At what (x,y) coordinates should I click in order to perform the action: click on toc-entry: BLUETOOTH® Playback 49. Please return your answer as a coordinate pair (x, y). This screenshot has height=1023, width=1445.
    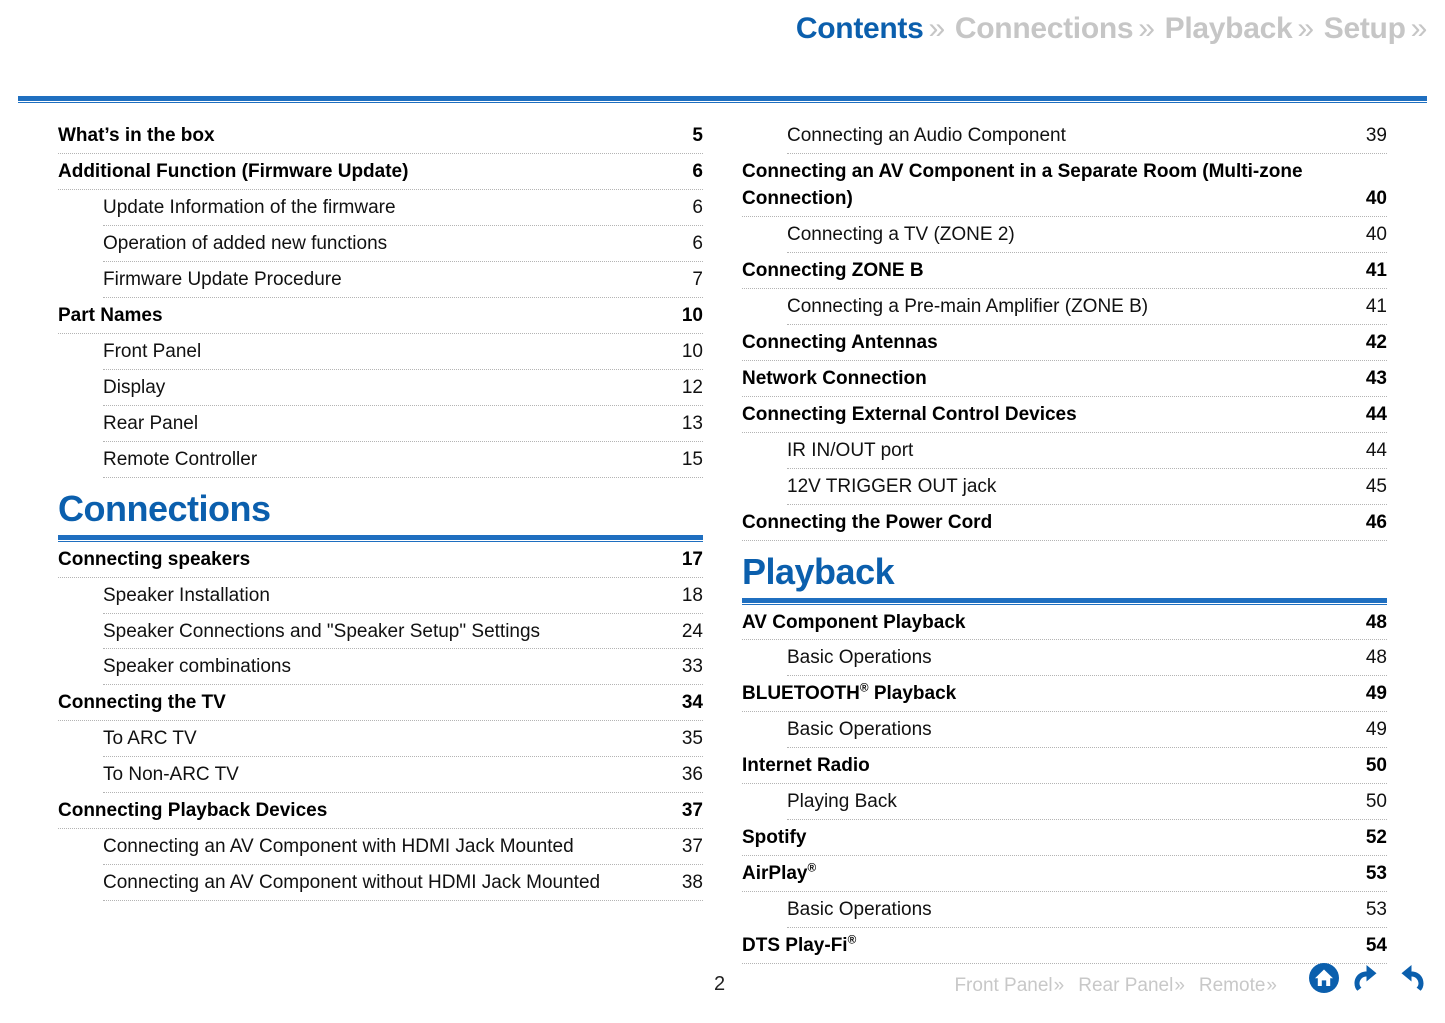
    Looking at the image, I should click on (1064, 694).